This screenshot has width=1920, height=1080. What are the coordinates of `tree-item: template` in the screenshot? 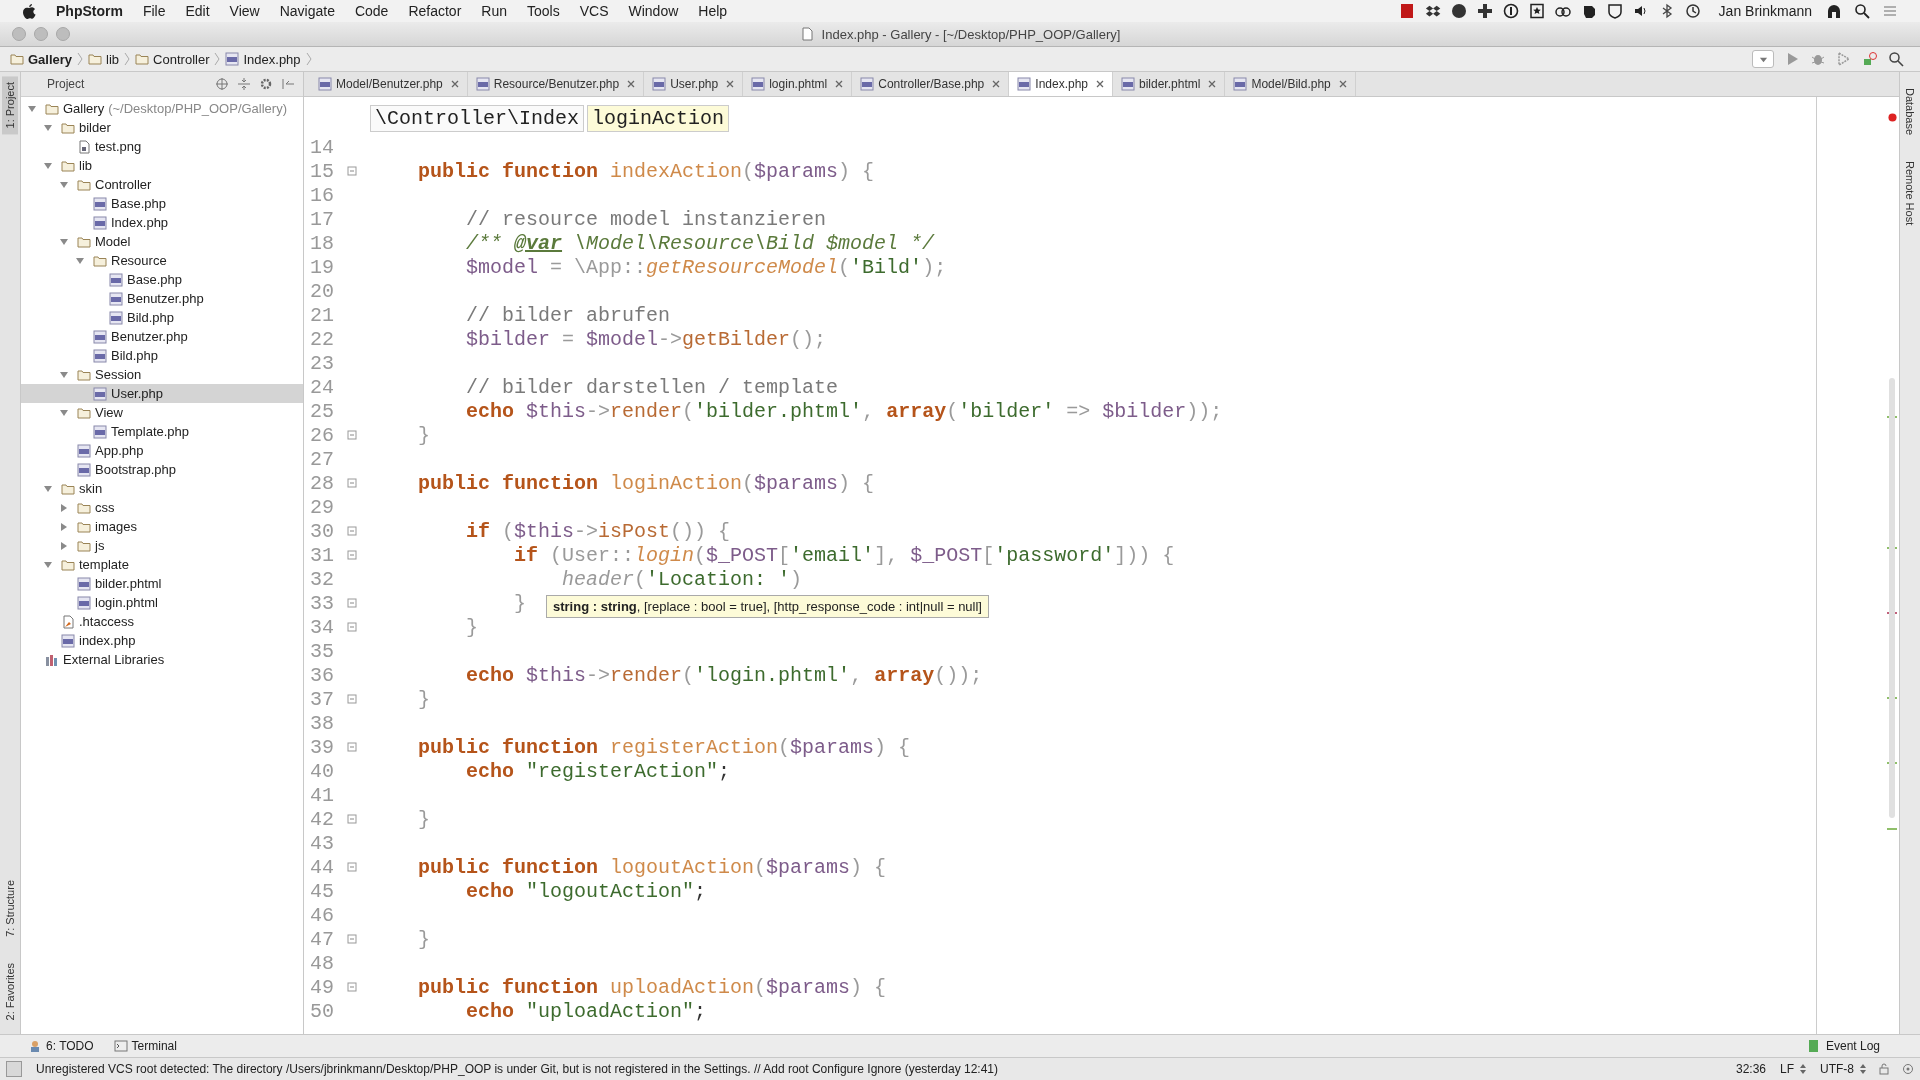 It's located at (162, 564).